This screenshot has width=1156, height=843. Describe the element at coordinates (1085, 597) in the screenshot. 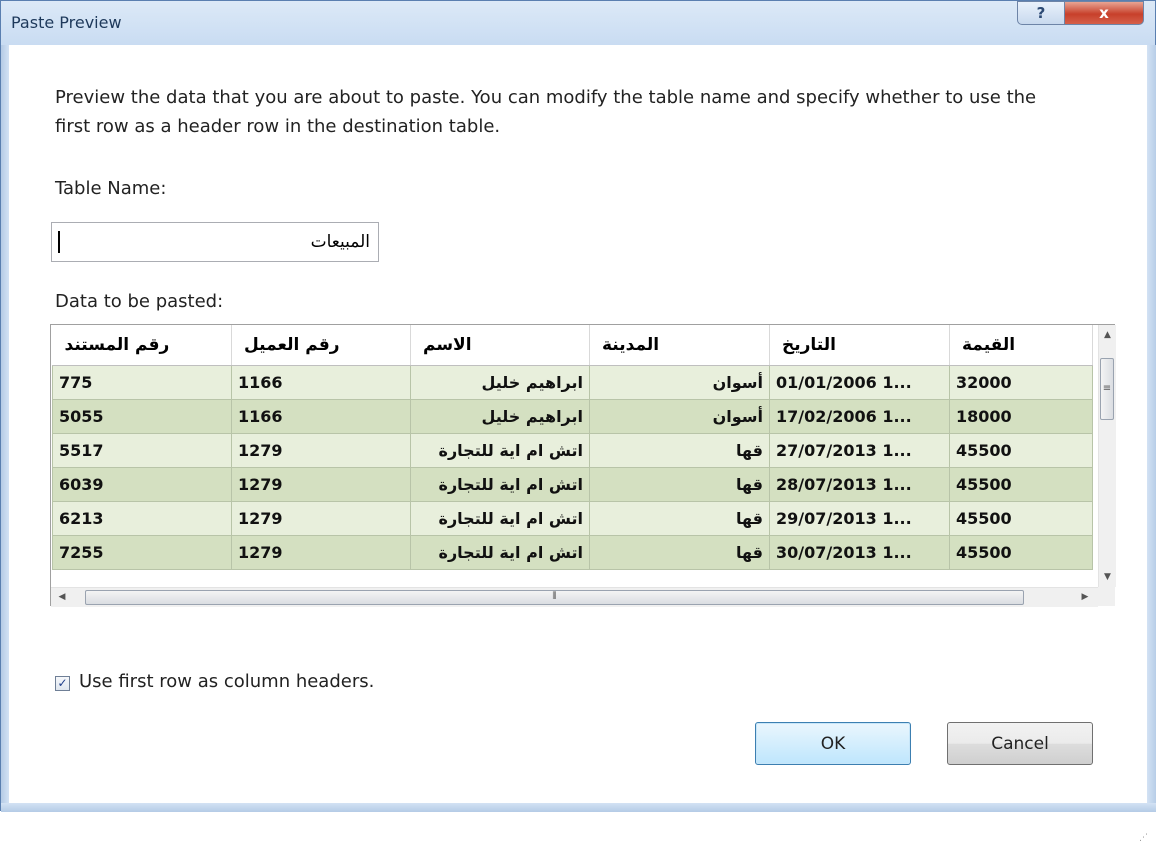

I see `scroll-right-arrow-icon: ▶` at that location.